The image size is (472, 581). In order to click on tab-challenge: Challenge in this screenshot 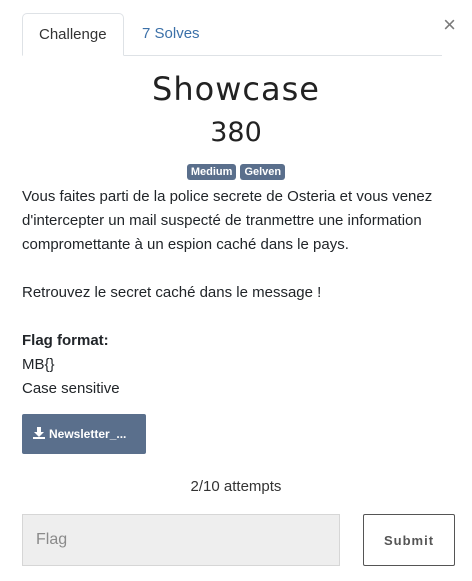, I will do `click(73, 34)`.